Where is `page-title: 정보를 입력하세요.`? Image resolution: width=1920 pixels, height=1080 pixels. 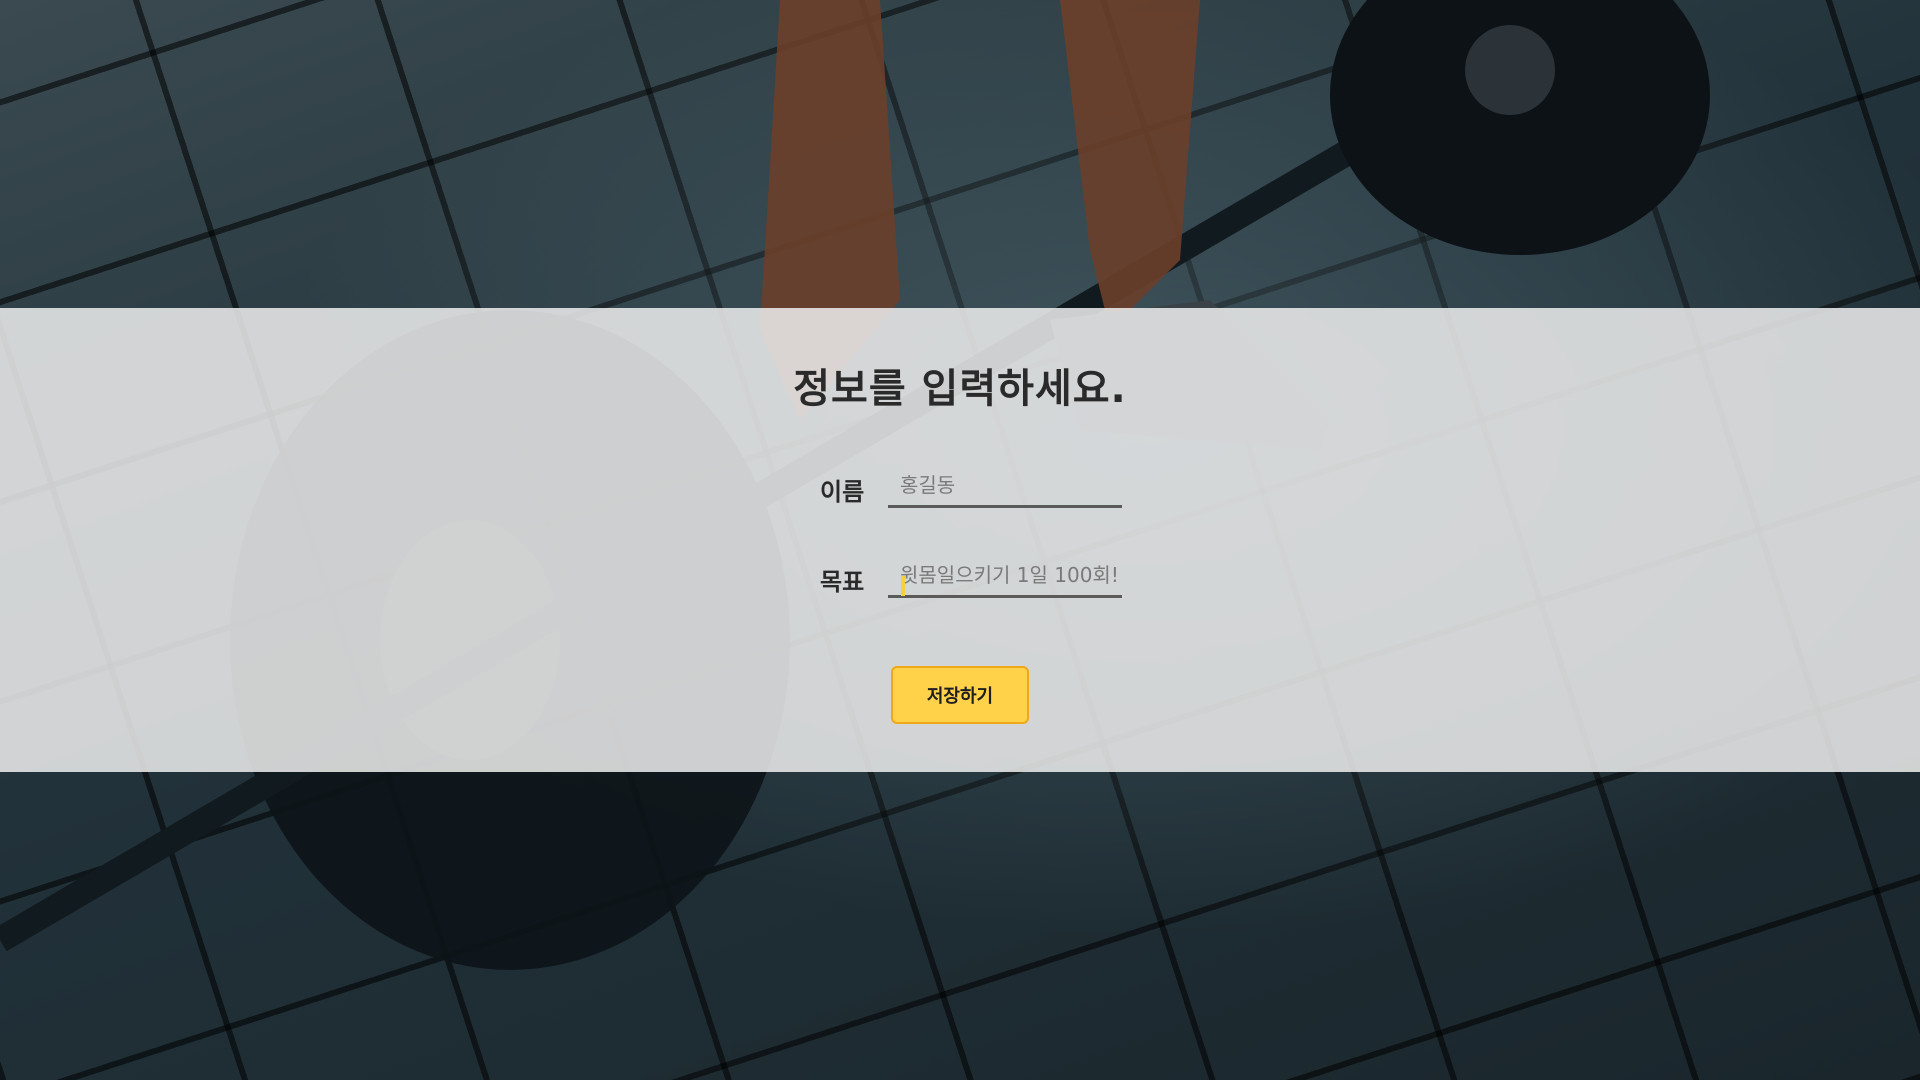 page-title: 정보를 입력하세요. is located at coordinates (960, 389).